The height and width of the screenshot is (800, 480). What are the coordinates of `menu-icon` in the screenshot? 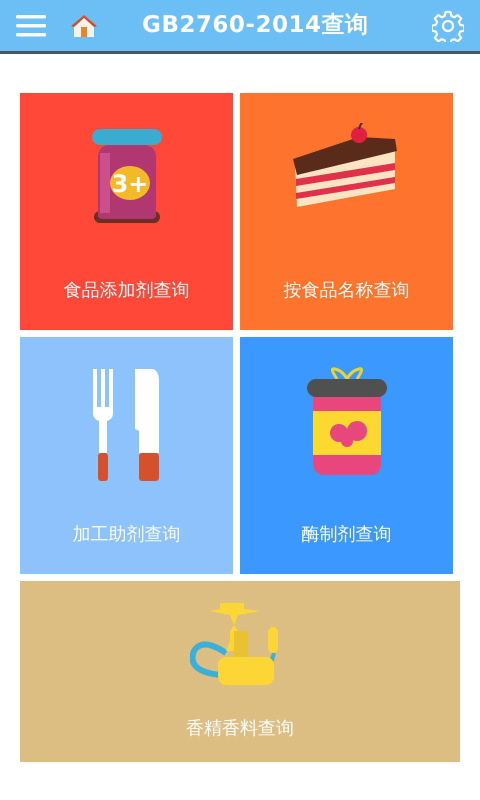 It's located at (31, 26).